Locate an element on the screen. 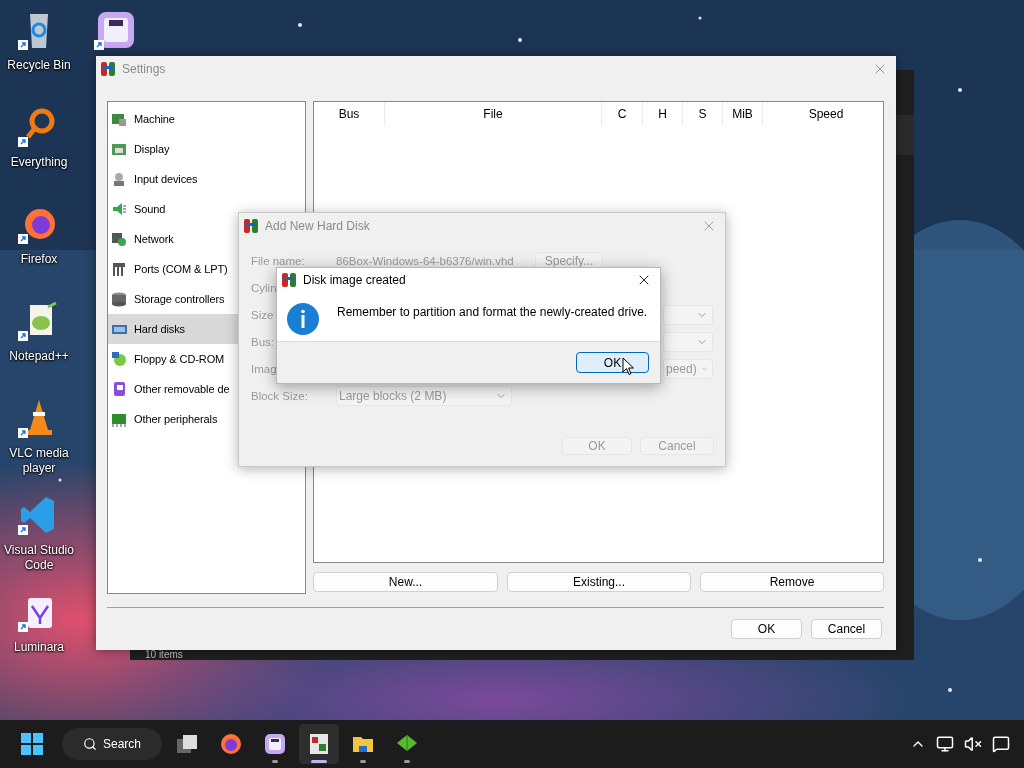 The image size is (1024, 768). desktop-icon-label: Everything is located at coordinates (39, 162).